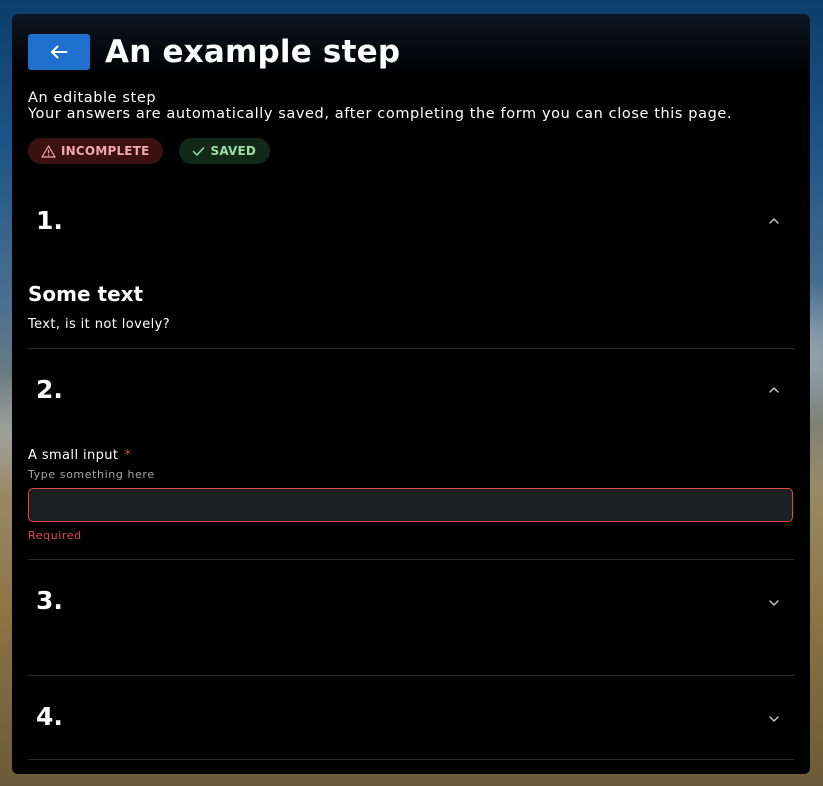  I want to click on saved-badge: SAVED, so click(225, 151).